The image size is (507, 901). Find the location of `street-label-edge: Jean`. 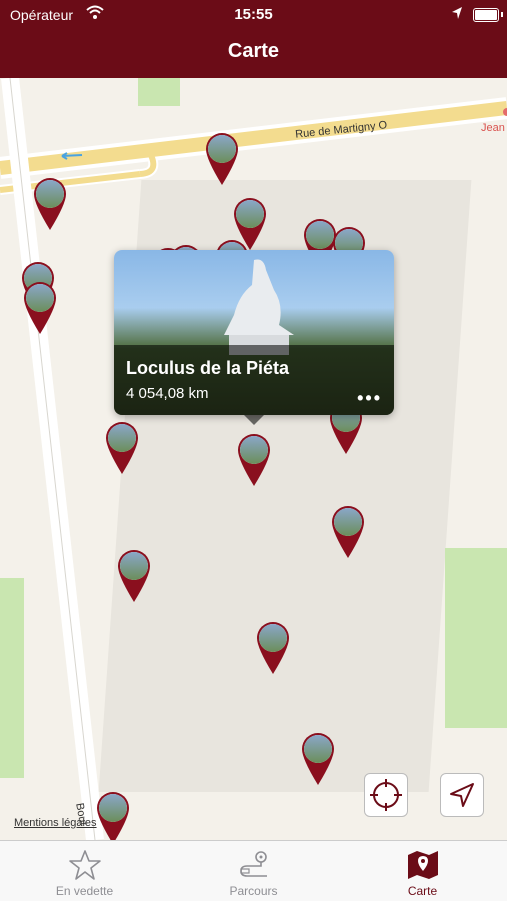

street-label-edge: Jean is located at coordinates (493, 128).